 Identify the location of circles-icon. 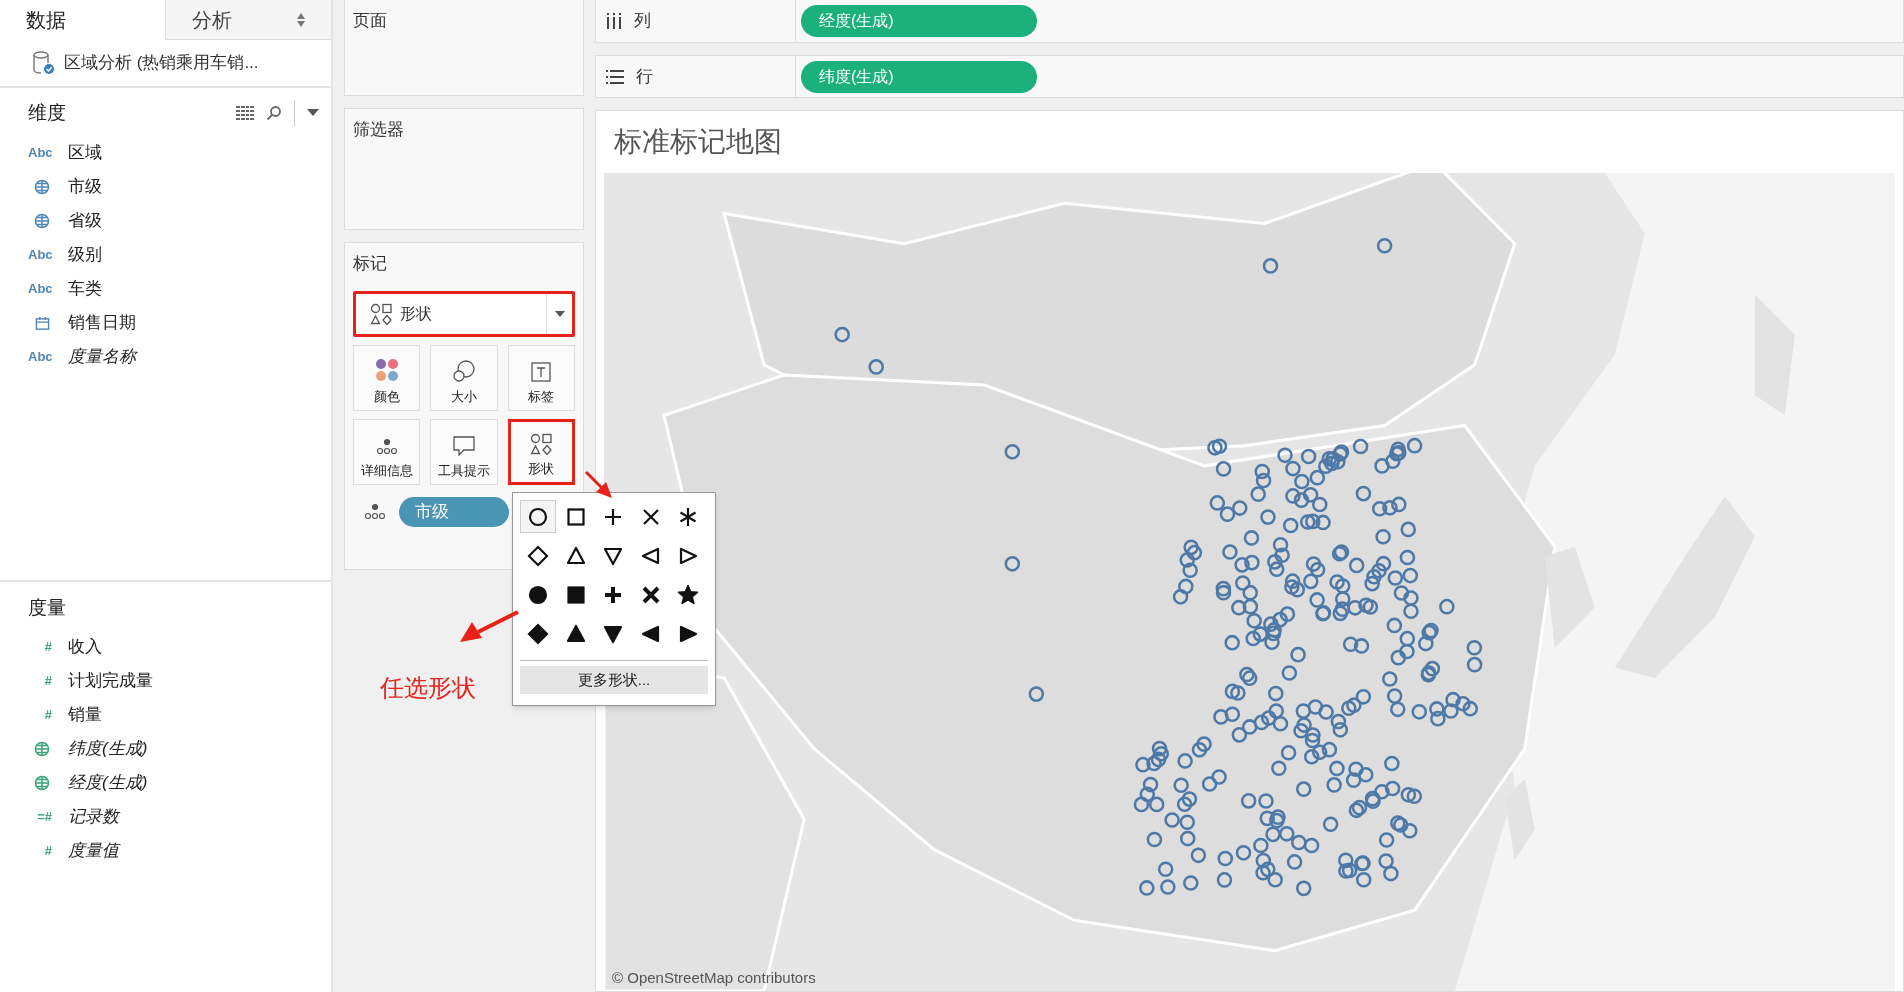
(464, 371).